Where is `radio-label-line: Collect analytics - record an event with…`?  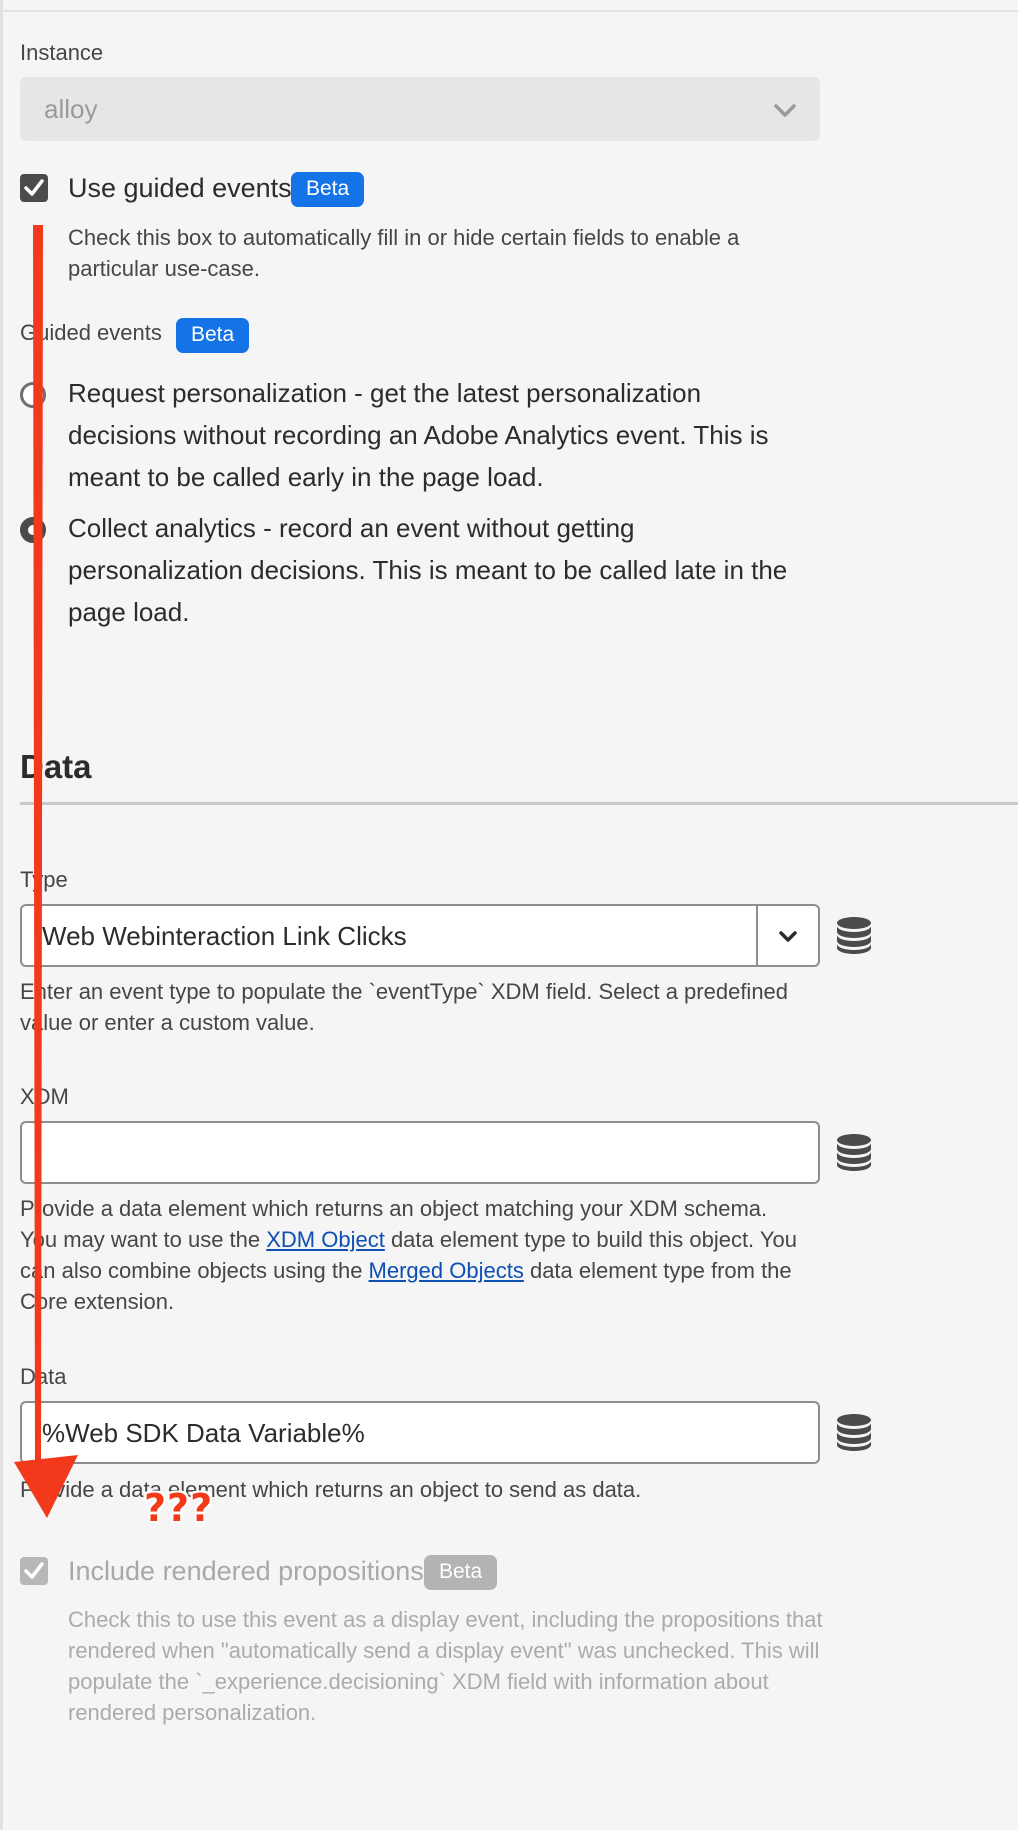 radio-label-line: Collect analytics - record an event with… is located at coordinates (351, 528).